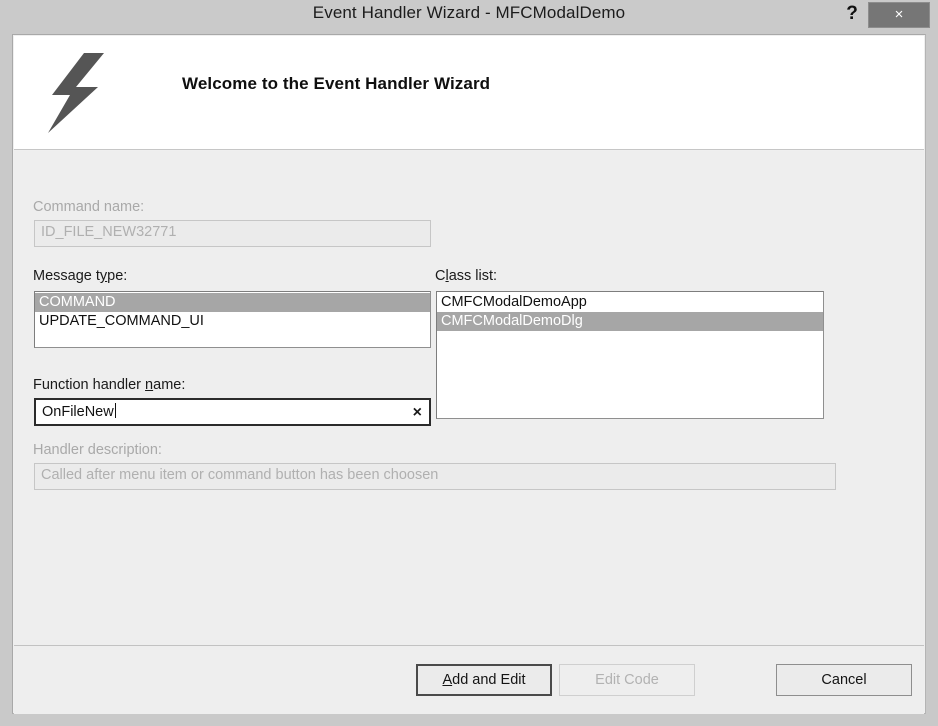 The image size is (938, 726). What do you see at coordinates (631, 680) in the screenshot?
I see `edit-code-label: dit Code` at bounding box center [631, 680].